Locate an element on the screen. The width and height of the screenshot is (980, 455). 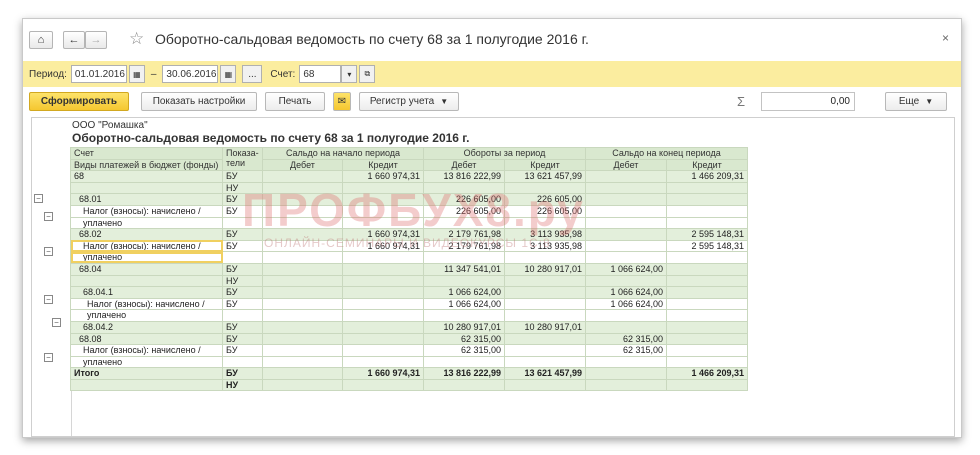
table-row: 68.04.2 БУ 10 280 917,01 10 280 917,01 is located at coordinates (409, 327).